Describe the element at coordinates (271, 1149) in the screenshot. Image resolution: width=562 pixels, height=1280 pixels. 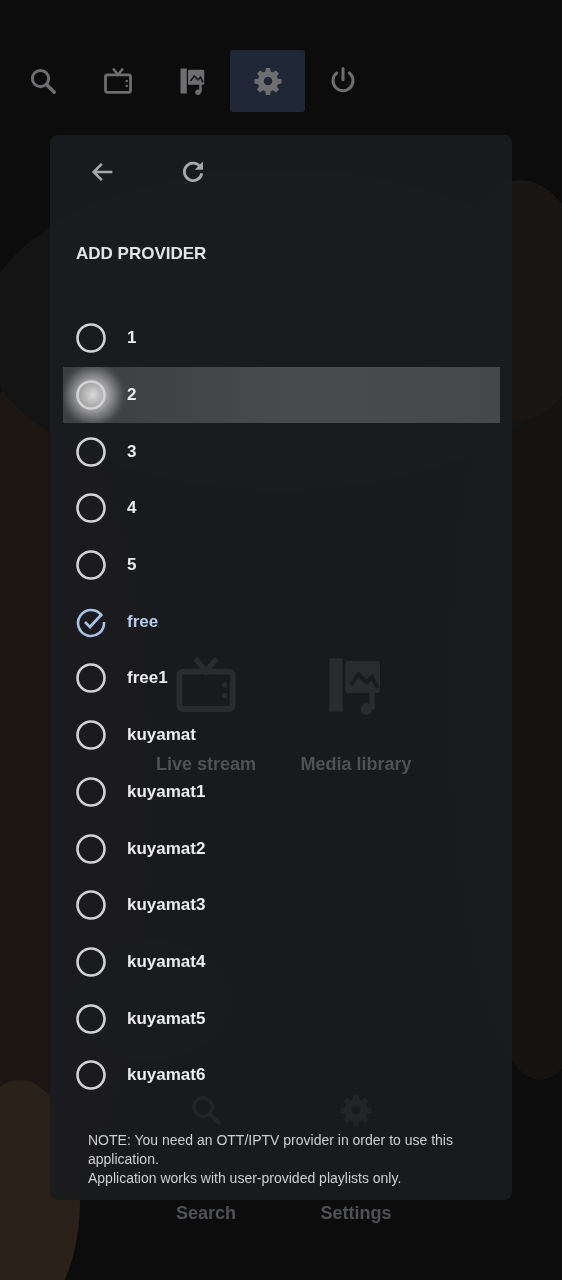
I see `note-text: NOTE: You need an OTT/IPTV provider in order to use this application.` at that location.